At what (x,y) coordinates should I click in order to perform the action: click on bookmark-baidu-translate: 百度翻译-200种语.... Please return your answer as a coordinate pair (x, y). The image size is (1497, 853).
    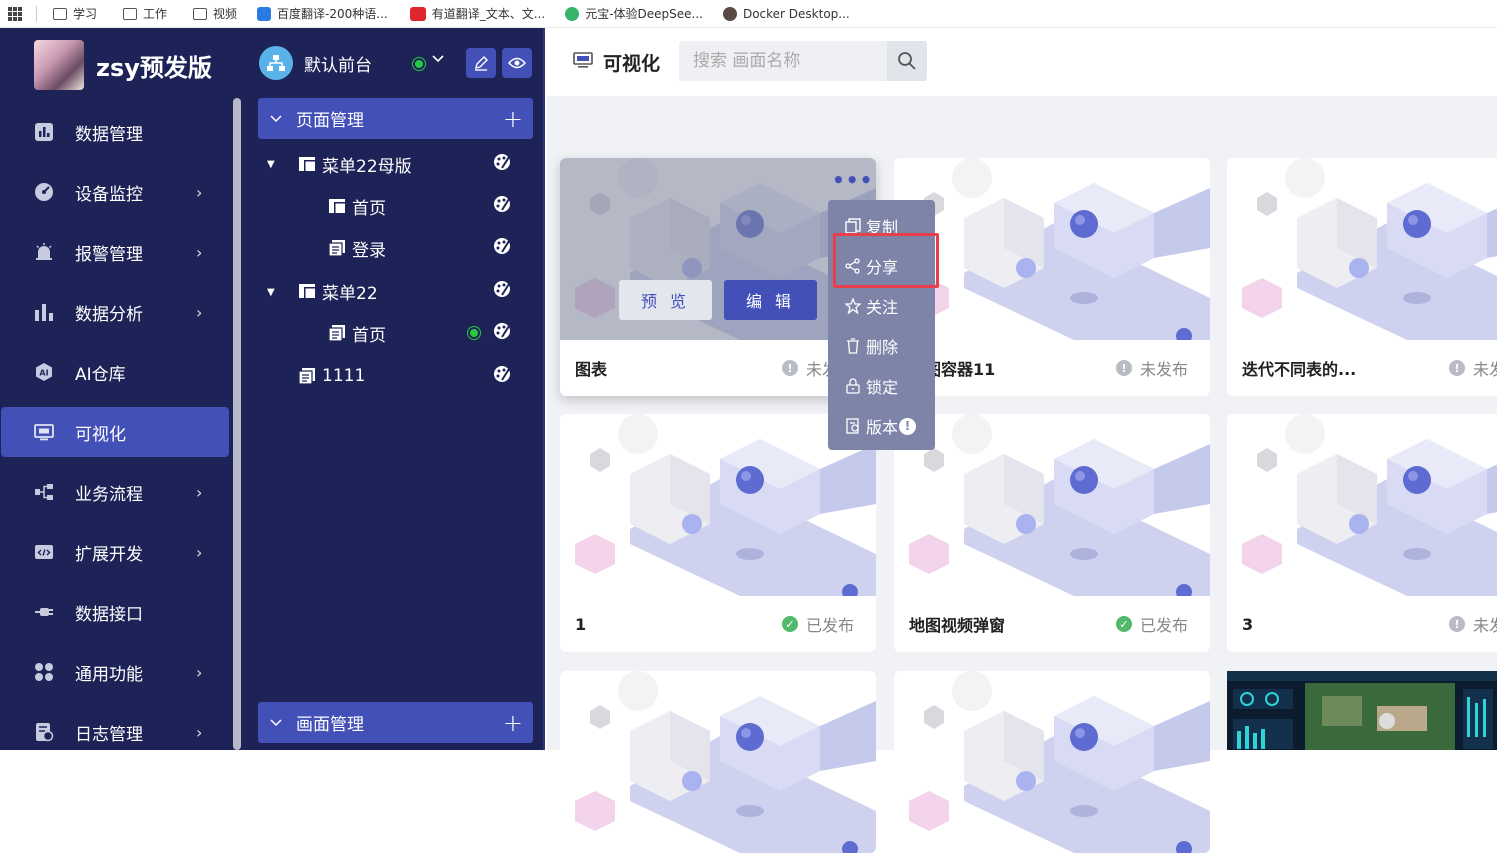
    Looking at the image, I should click on (322, 13).